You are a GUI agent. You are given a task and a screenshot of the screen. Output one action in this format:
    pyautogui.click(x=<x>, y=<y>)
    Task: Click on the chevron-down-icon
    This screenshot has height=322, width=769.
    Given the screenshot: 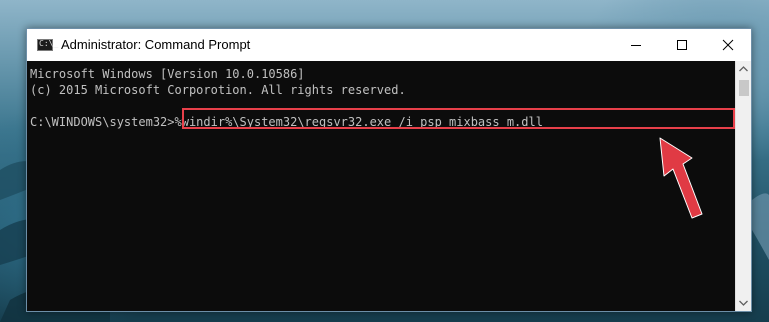 What is the action you would take?
    pyautogui.click(x=743, y=303)
    